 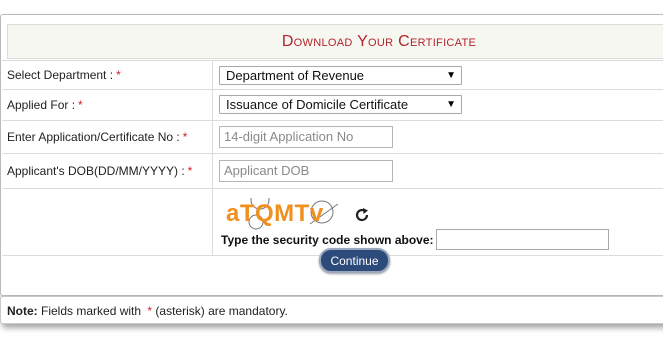 I want to click on applied-for-label: Applied For :, so click(x=41, y=105).